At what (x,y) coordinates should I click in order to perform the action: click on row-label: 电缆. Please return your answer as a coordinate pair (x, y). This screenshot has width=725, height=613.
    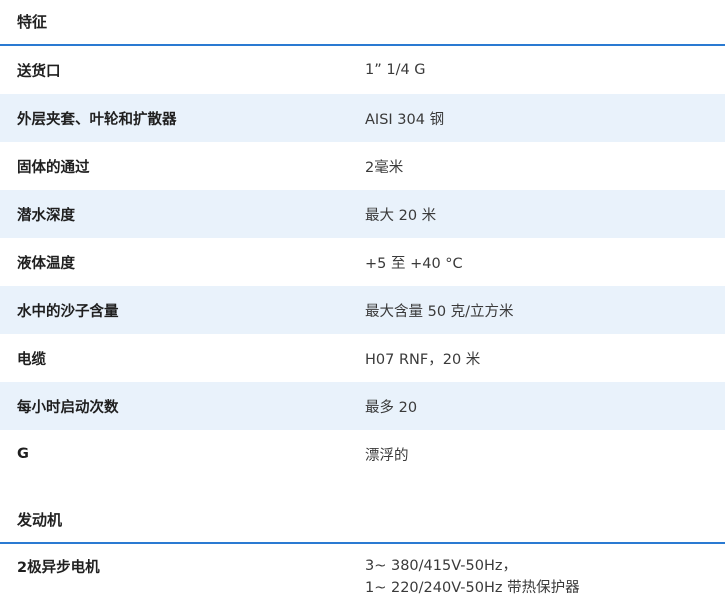
    Looking at the image, I should click on (31, 359).